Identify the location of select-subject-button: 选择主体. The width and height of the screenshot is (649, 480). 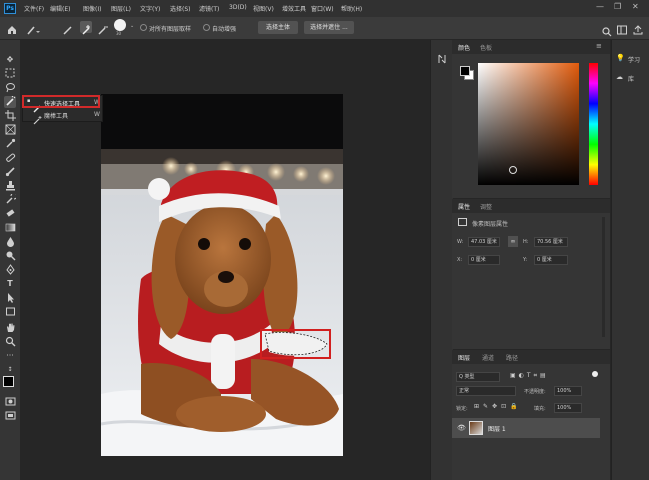
(278, 27).